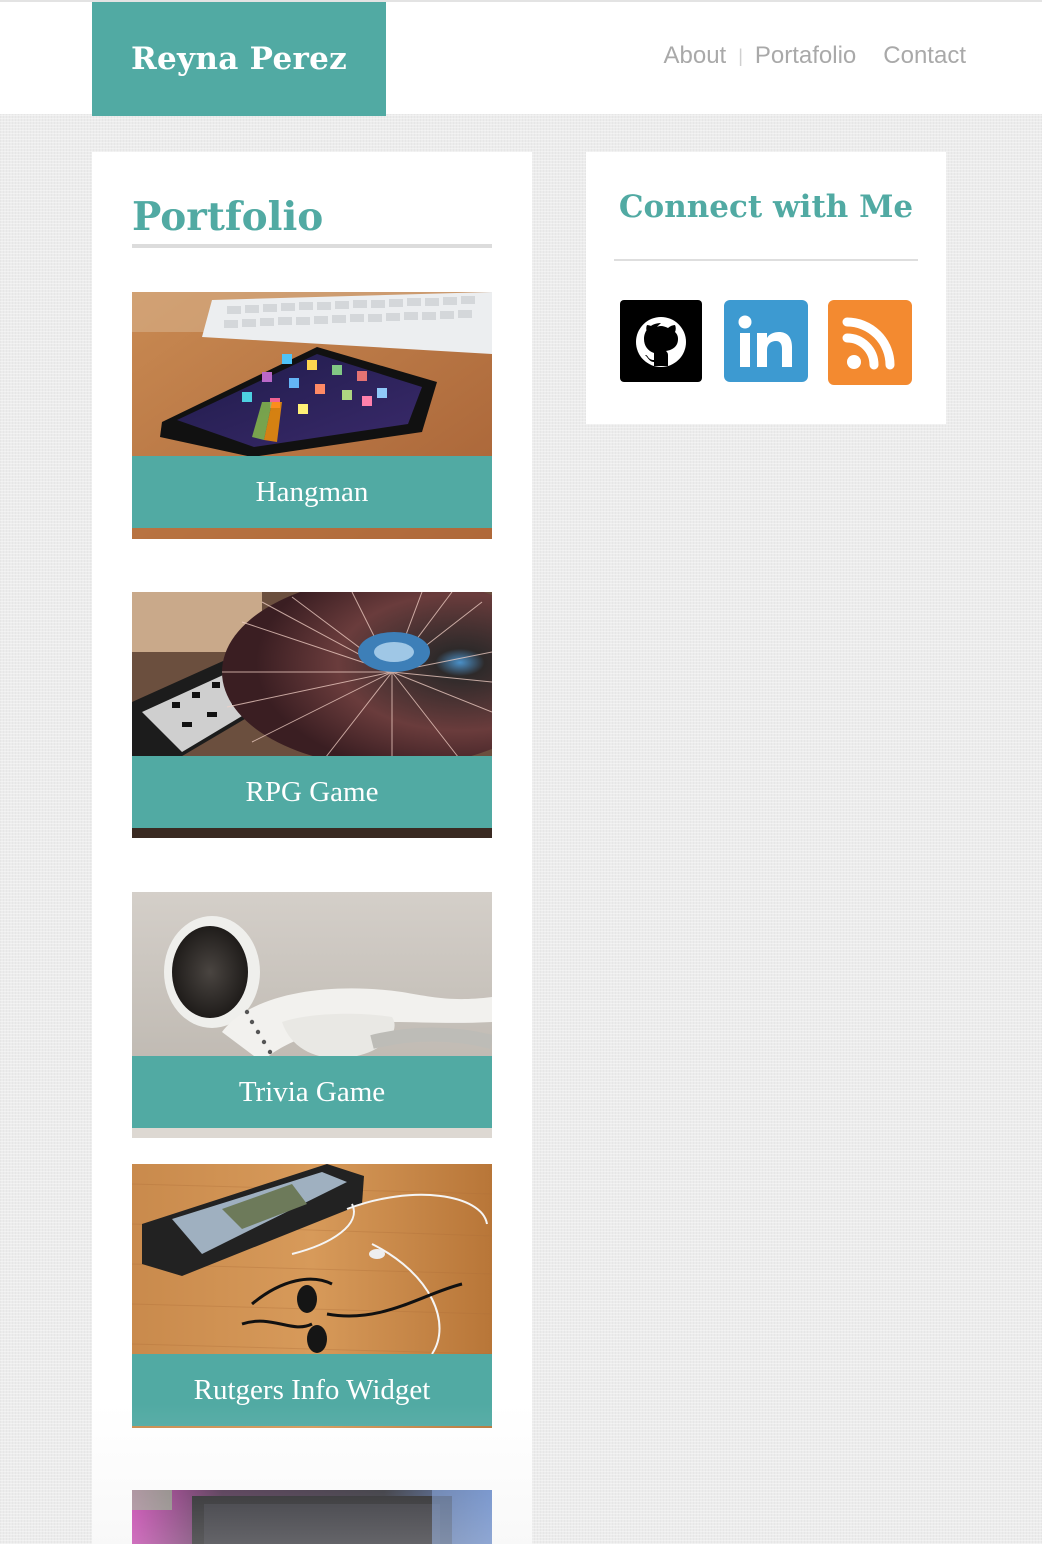 This screenshot has height=1544, width=1042. I want to click on connect-panel: Connect with Me, so click(766, 288).